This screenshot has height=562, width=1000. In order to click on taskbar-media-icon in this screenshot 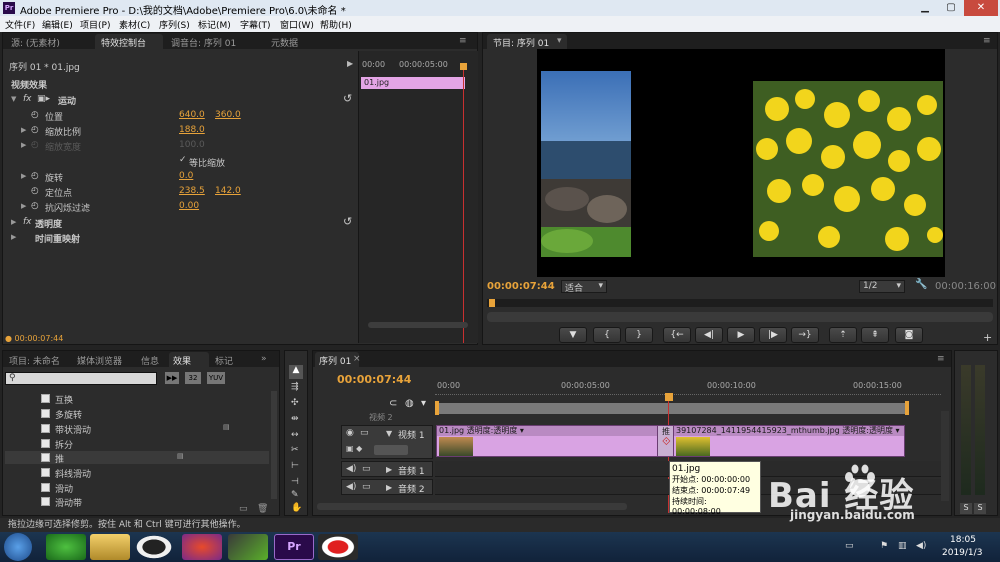, I will do `click(248, 547)`.